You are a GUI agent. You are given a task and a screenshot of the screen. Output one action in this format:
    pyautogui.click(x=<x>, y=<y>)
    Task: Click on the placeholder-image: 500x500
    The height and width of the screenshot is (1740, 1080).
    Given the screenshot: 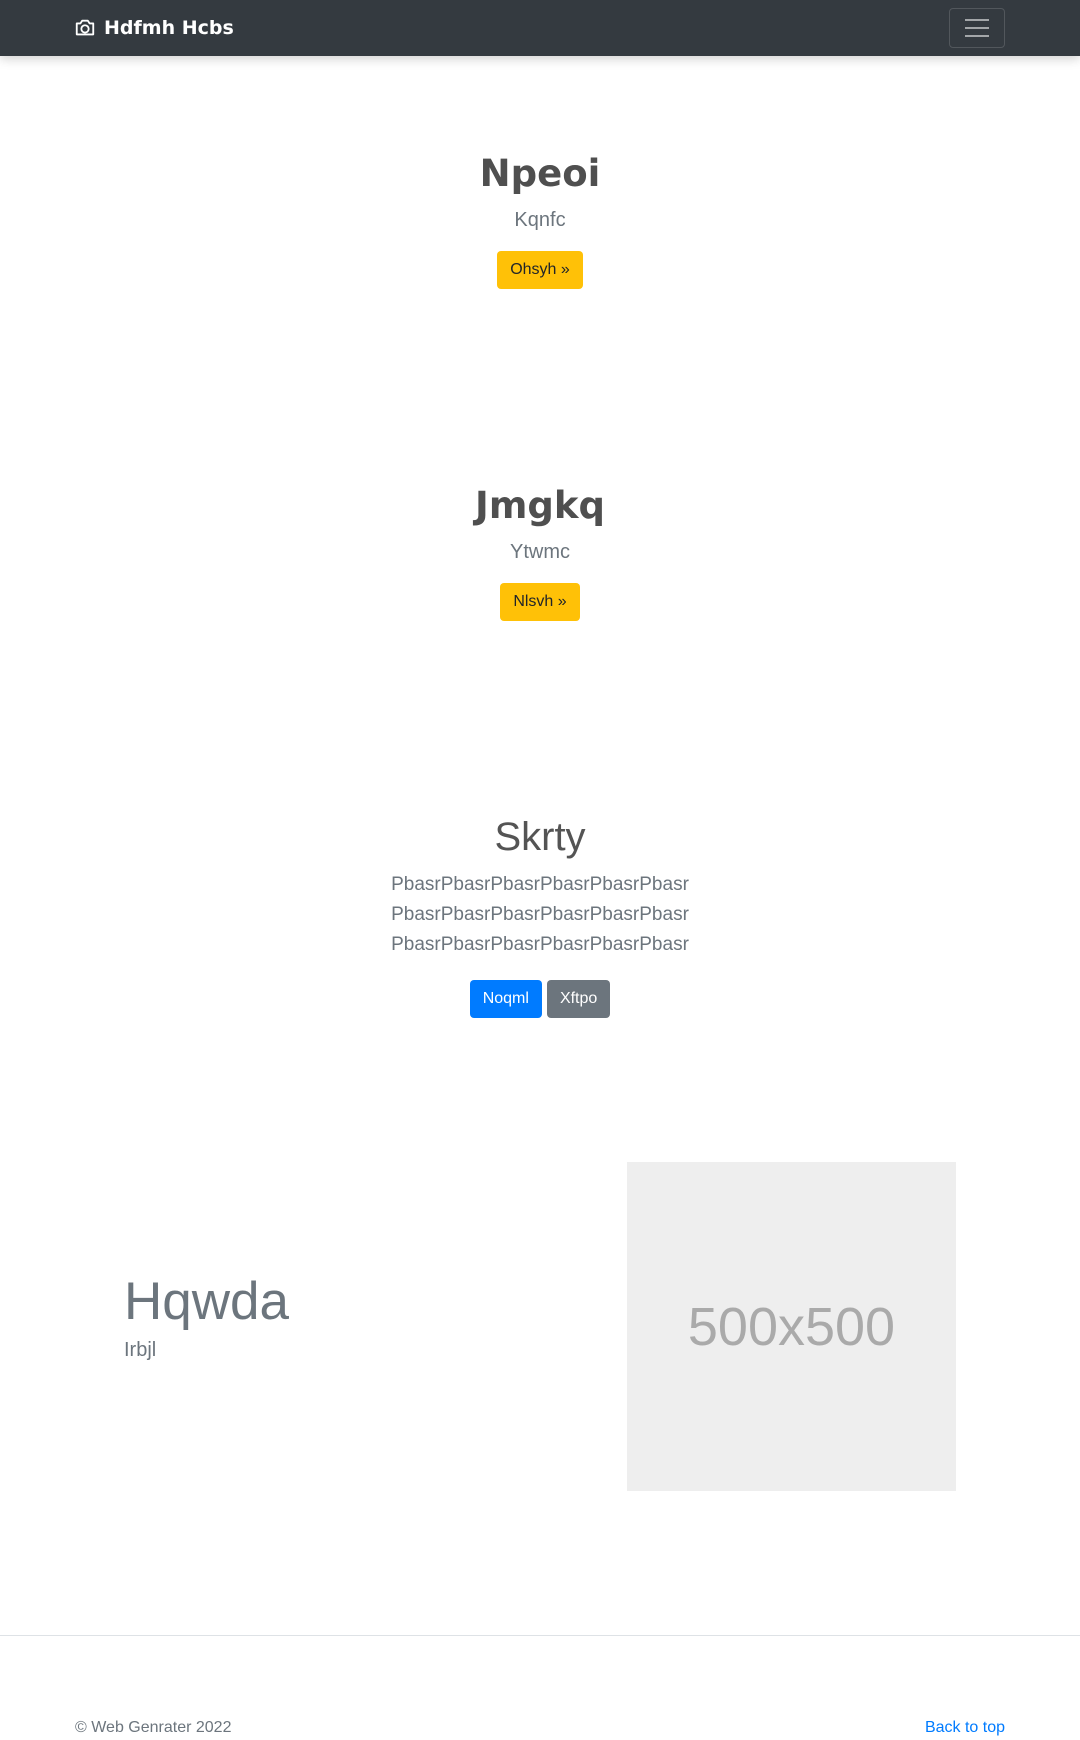 What is the action you would take?
    pyautogui.click(x=791, y=1326)
    